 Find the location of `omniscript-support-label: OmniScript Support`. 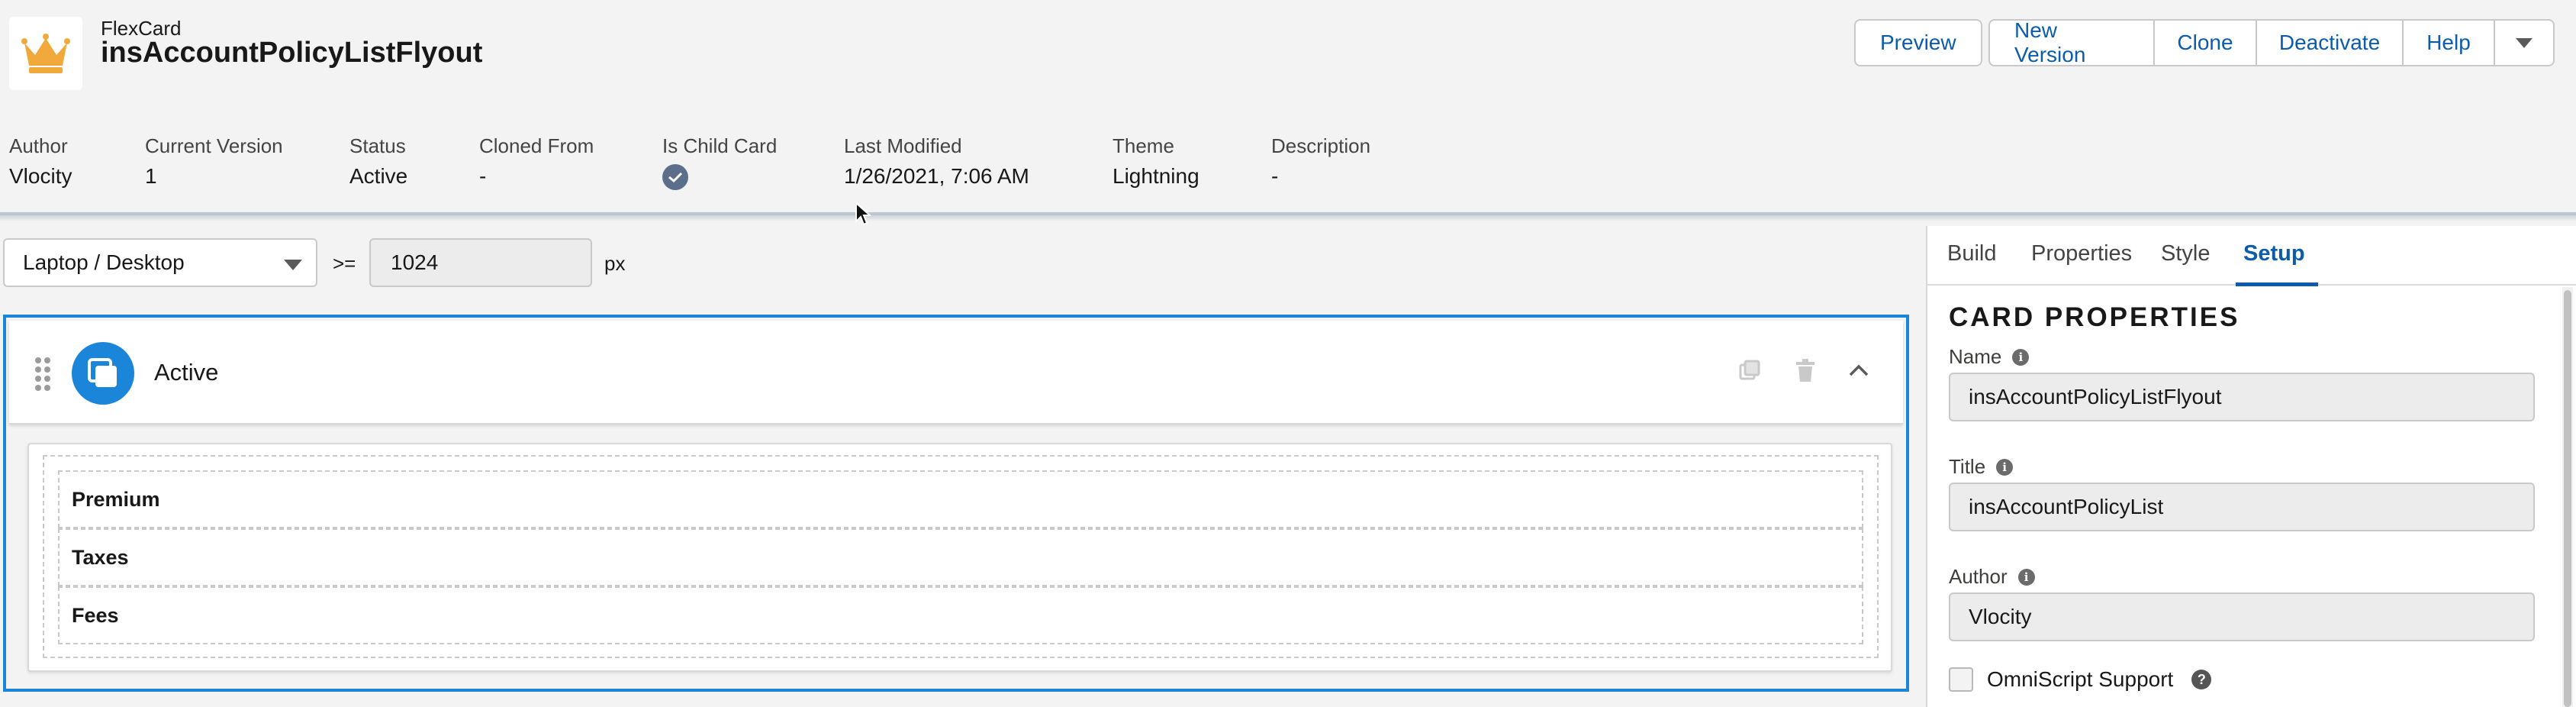

omniscript-support-label: OmniScript Support is located at coordinates (2080, 679).